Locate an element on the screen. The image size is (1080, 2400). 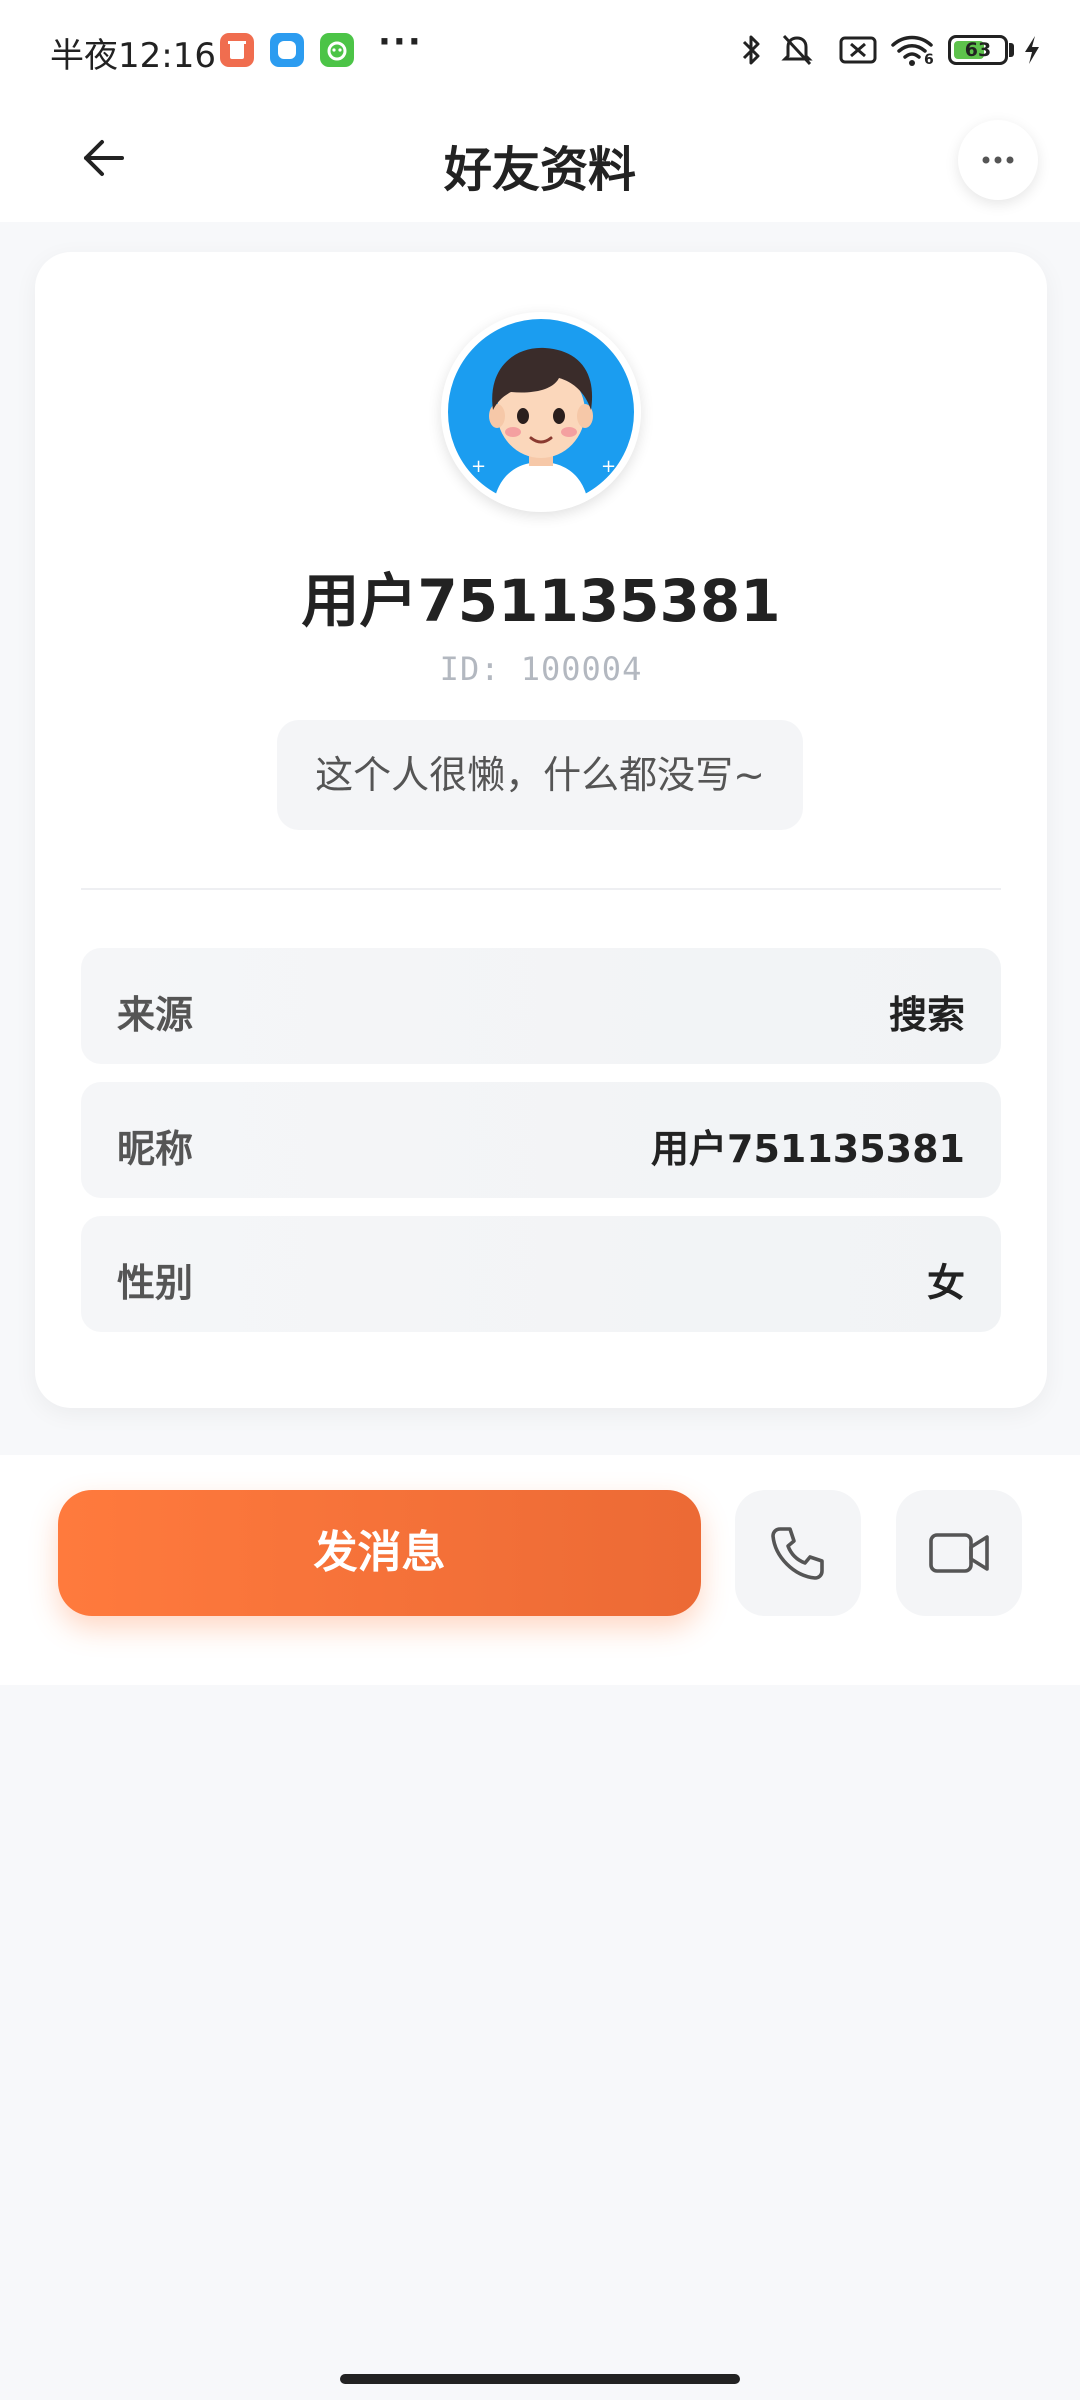
divider is located at coordinates (541, 889).